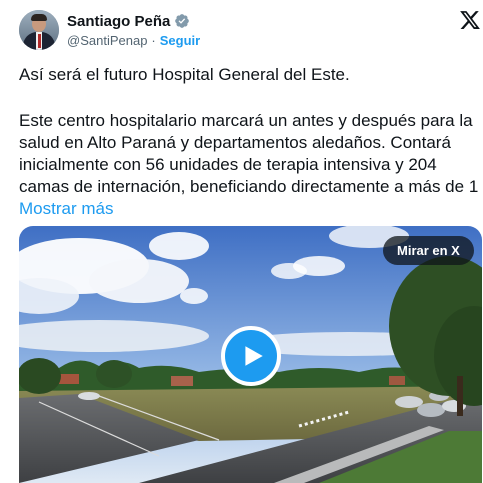 This screenshot has width=483, height=483. Describe the element at coordinates (39, 30) in the screenshot. I see `avatar` at that location.